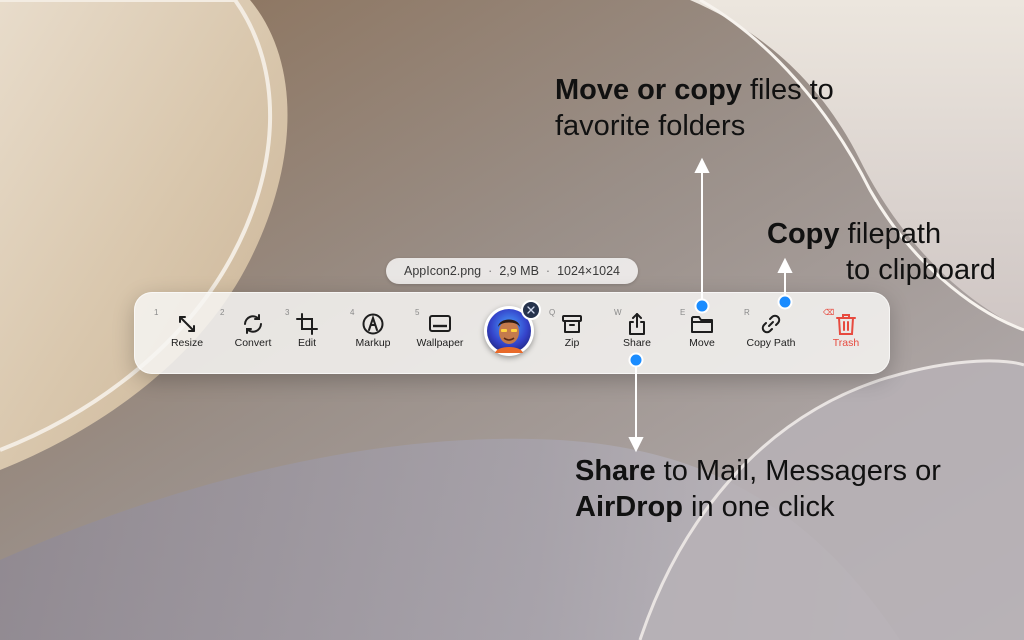 The image size is (1024, 640). Describe the element at coordinates (629, 507) in the screenshot. I see `share-callout-bold2: AirDrop` at that location.